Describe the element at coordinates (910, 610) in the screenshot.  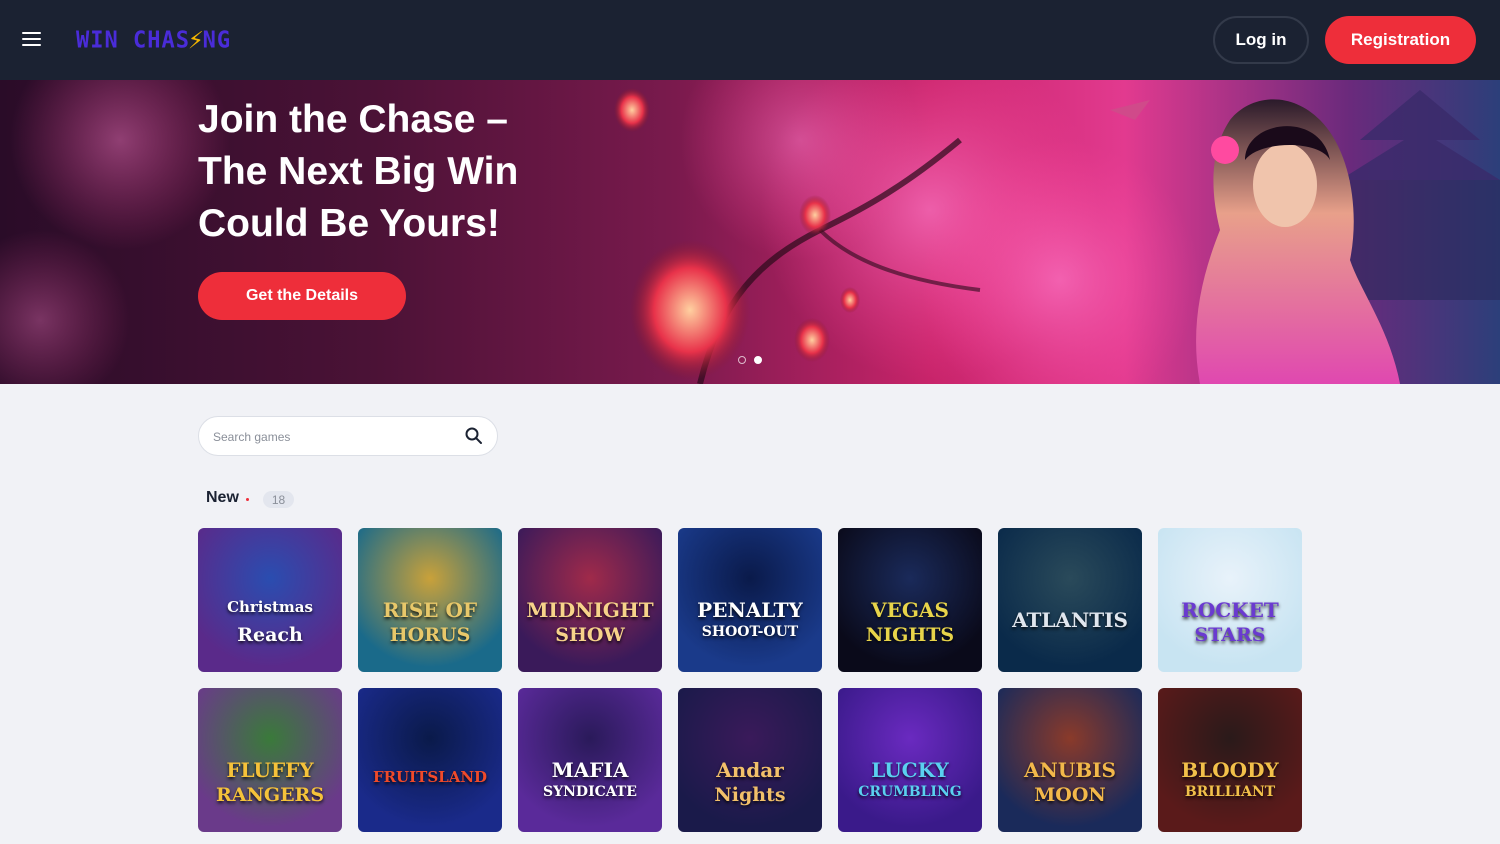
I see `game-title-line: VEGAS` at that location.